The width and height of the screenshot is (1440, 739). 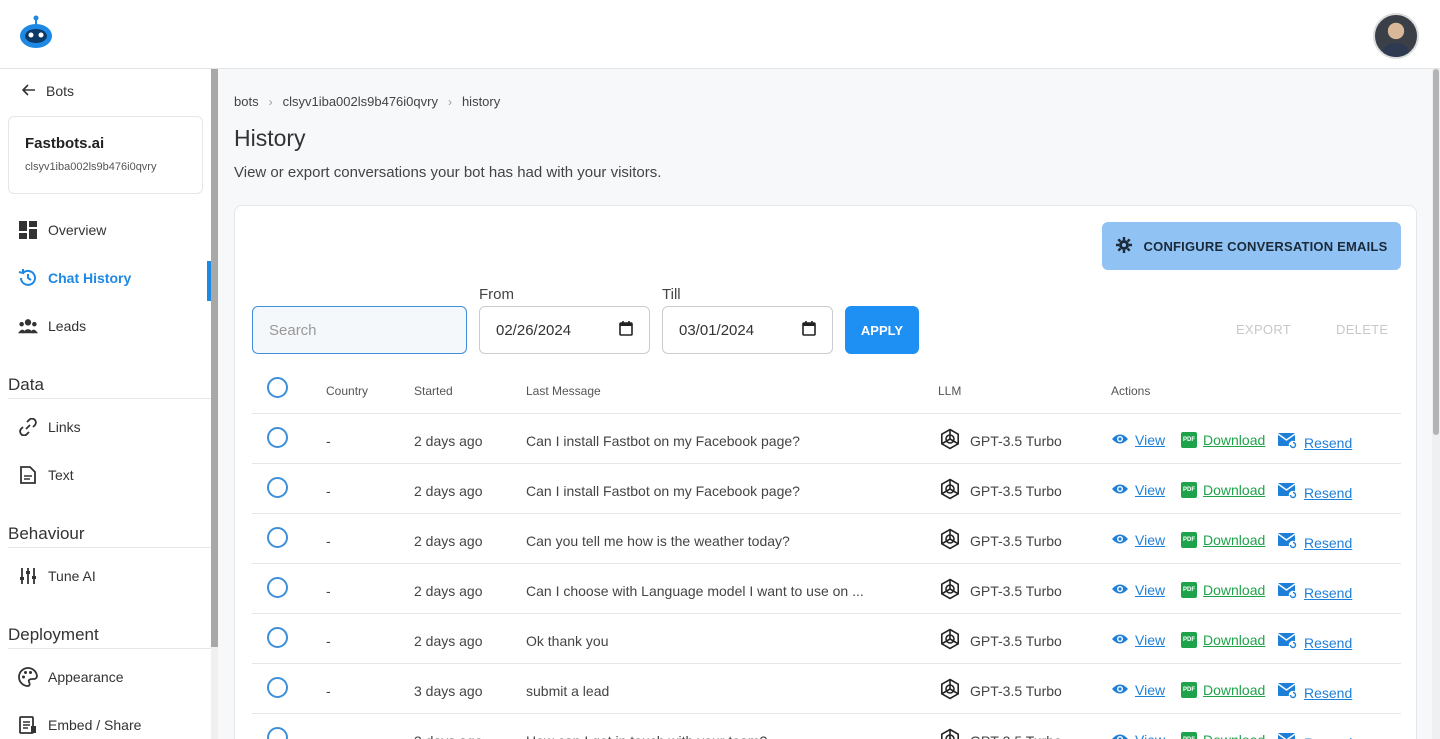 I want to click on delete-button: DELETE, so click(x=1362, y=329).